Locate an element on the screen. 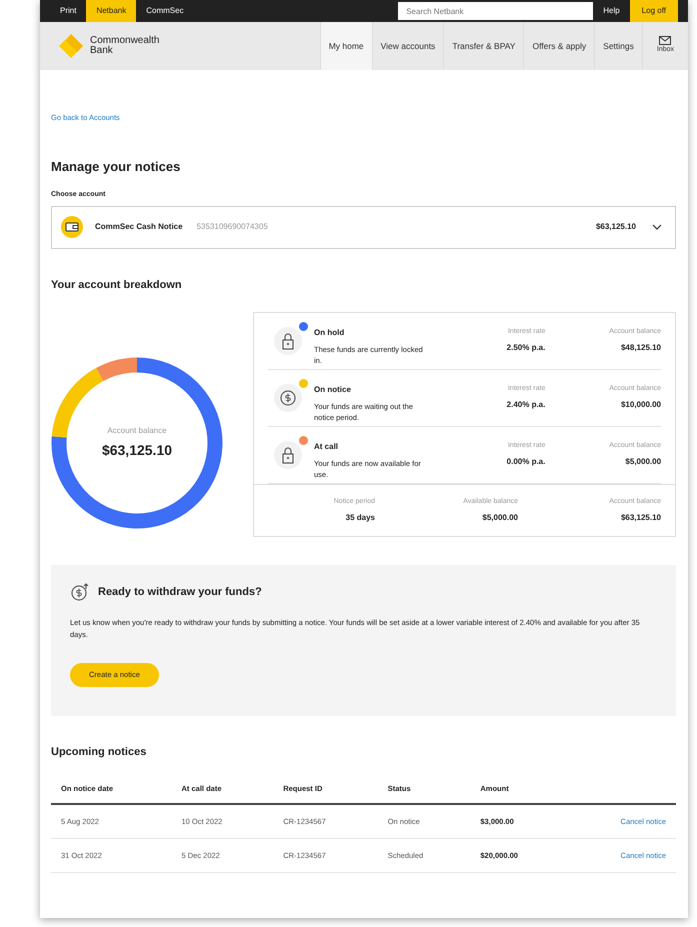 This screenshot has width=697, height=927. log-off-button: Log off is located at coordinates (654, 11).